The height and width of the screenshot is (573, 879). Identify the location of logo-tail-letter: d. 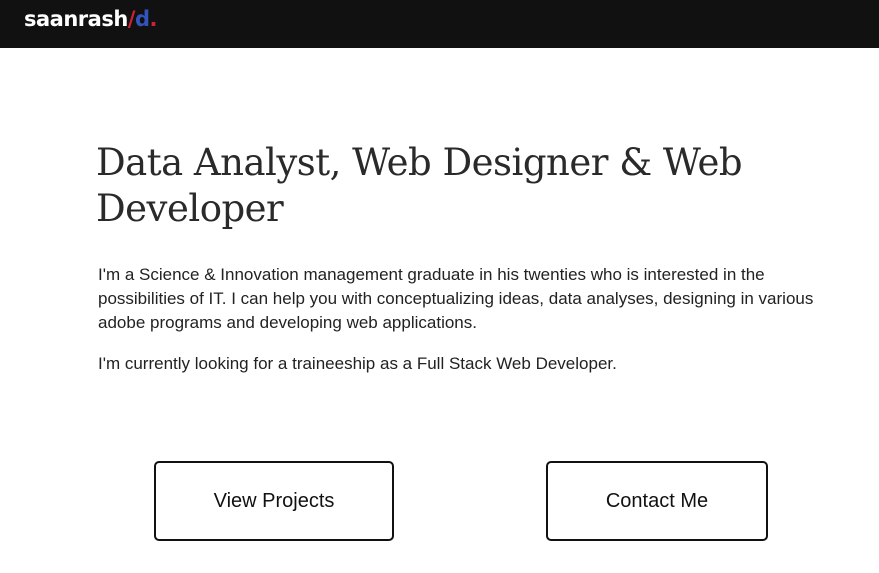
(142, 19).